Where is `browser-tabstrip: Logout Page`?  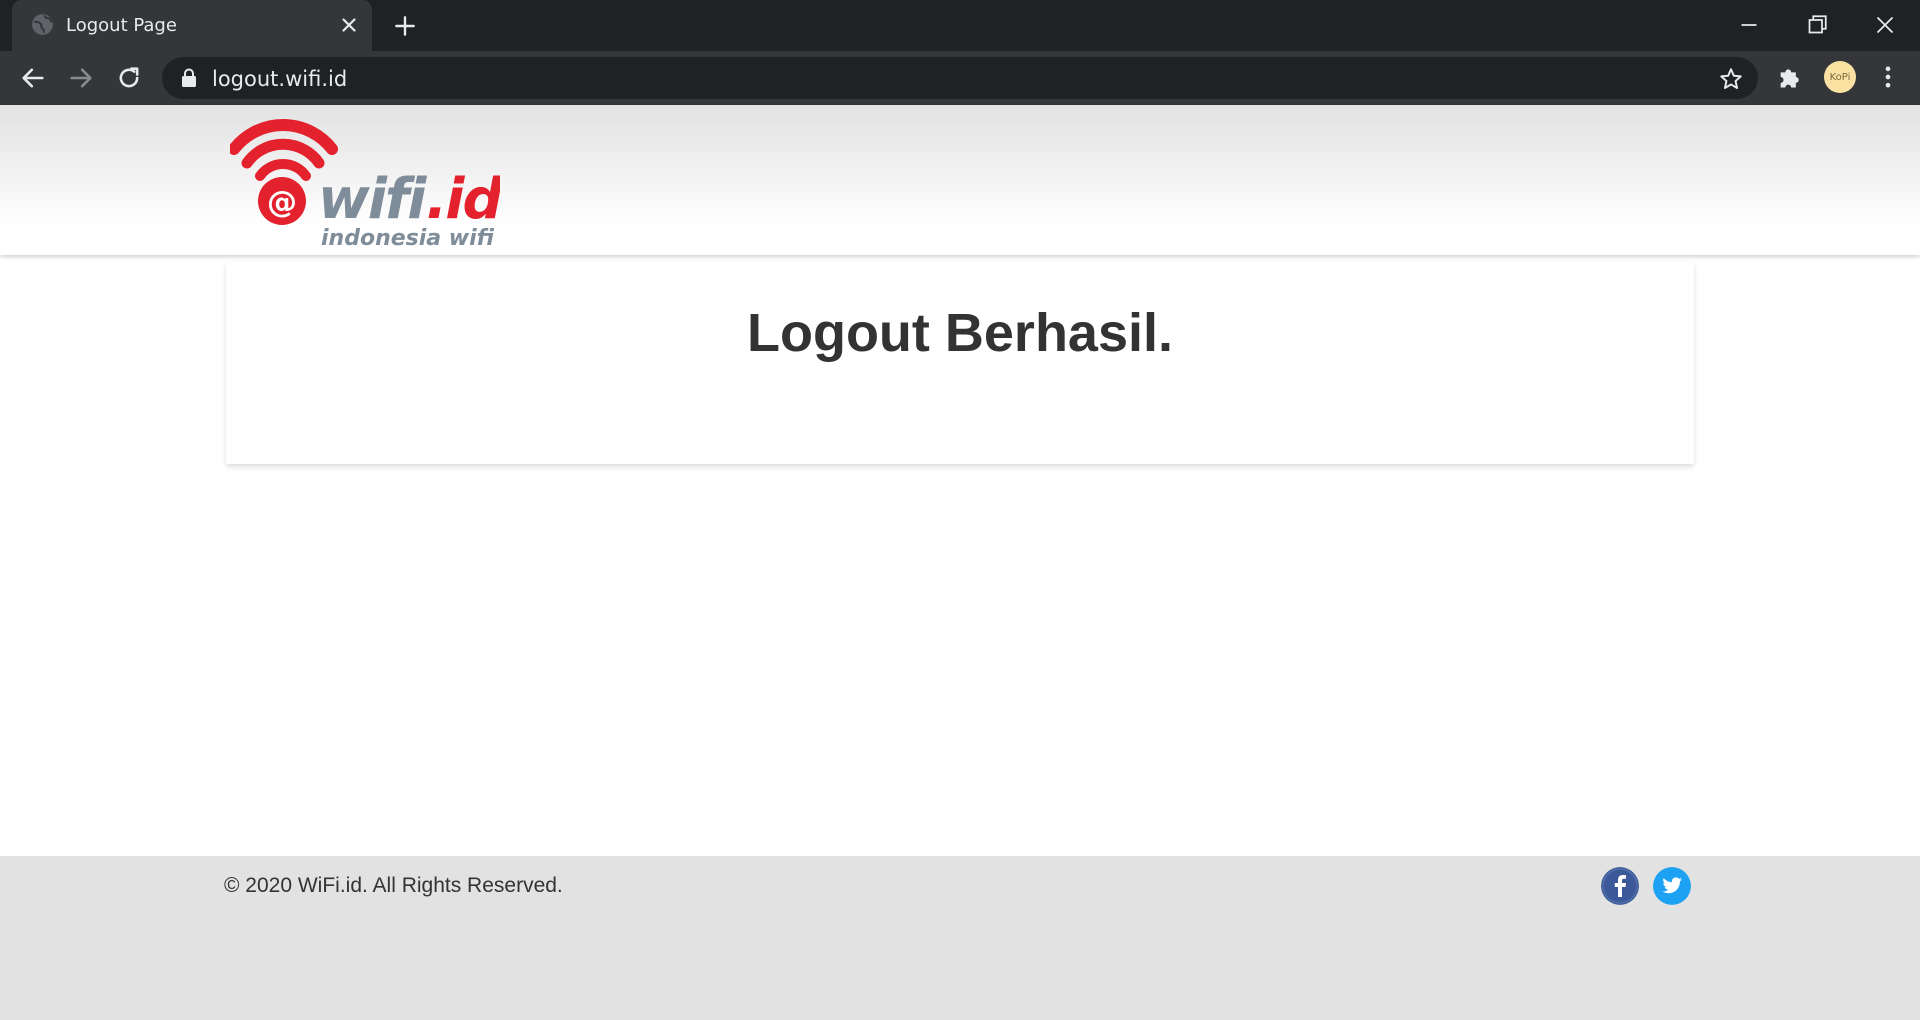
browser-tabstrip: Logout Page is located at coordinates (960, 25).